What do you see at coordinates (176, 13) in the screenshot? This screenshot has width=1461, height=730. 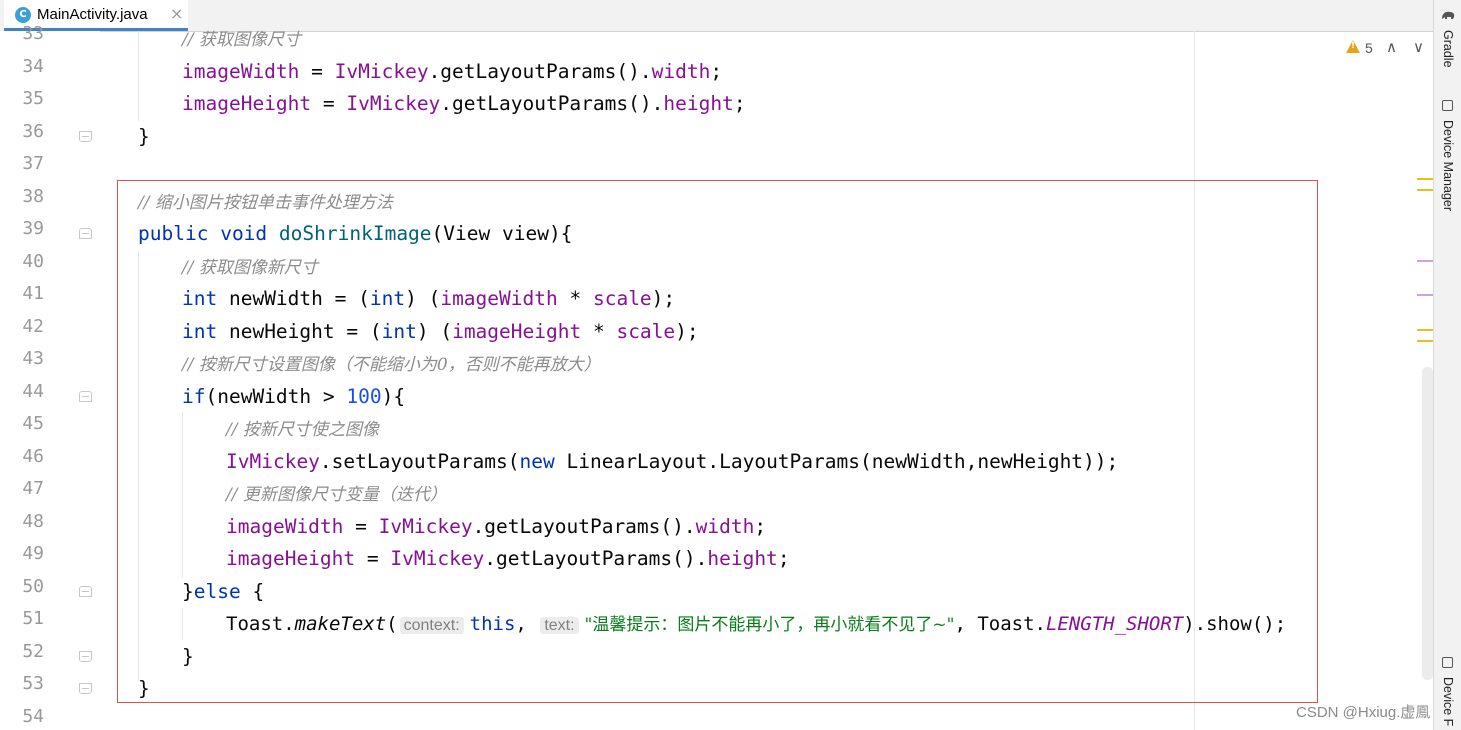 I see `close-icon: ×` at bounding box center [176, 13].